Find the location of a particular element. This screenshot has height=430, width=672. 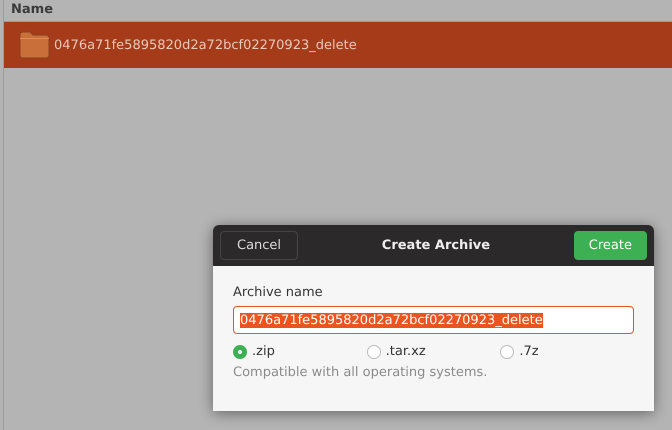

file-row: 0476a71fe5895820d2a72bcf02270923_delete is located at coordinates (338, 45).